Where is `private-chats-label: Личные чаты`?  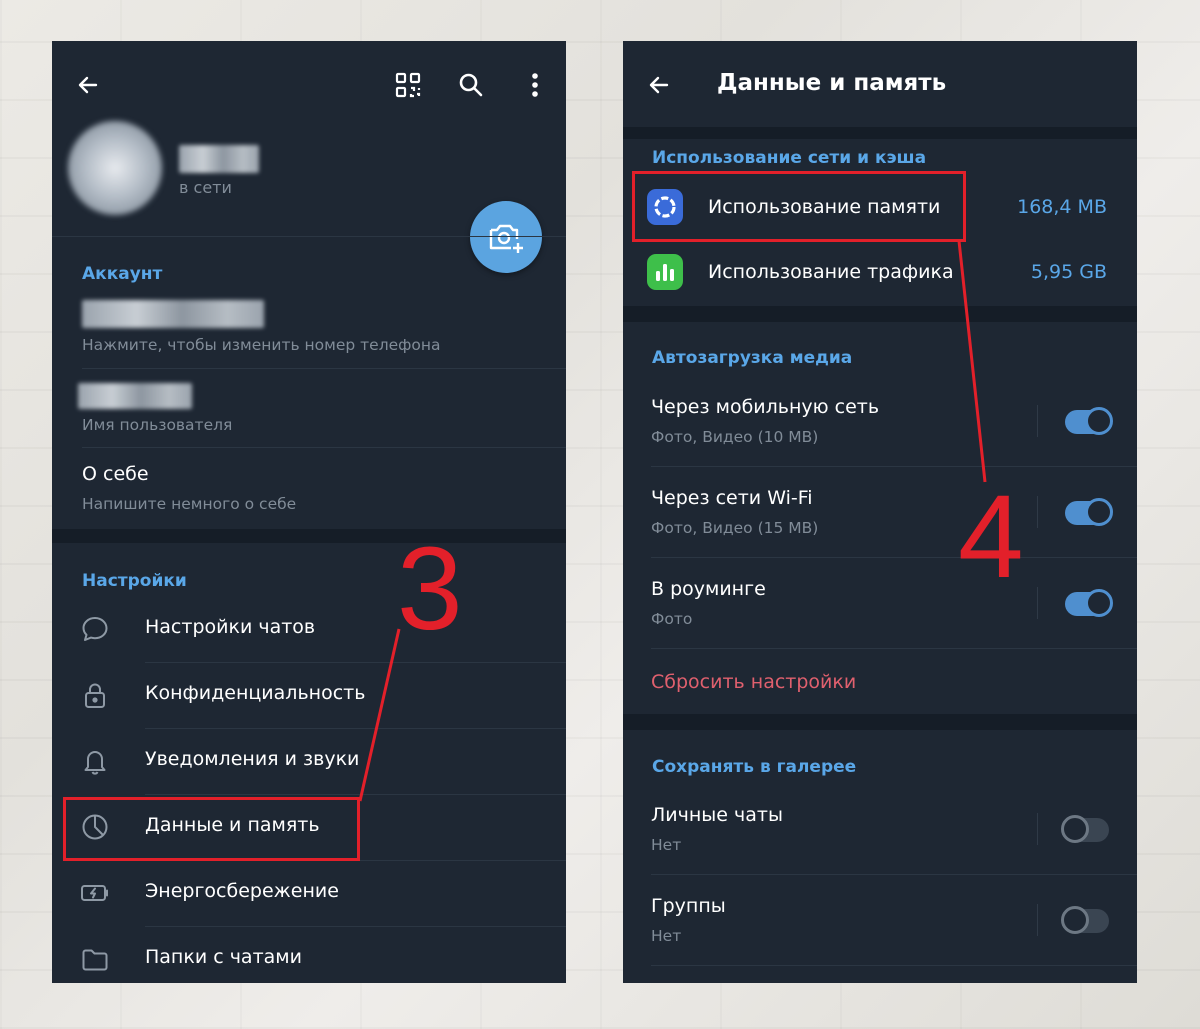
private-chats-label: Личные чаты is located at coordinates (717, 815).